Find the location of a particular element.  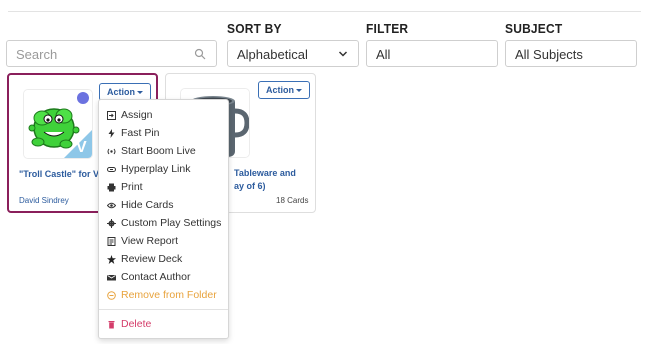

subject-value: All Subjects is located at coordinates (549, 54).